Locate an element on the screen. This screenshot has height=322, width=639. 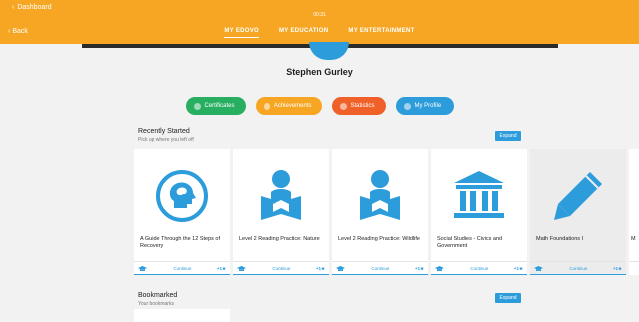
course-title: A Guide Through the 12 Steps of Recovery is located at coordinates (180, 242).